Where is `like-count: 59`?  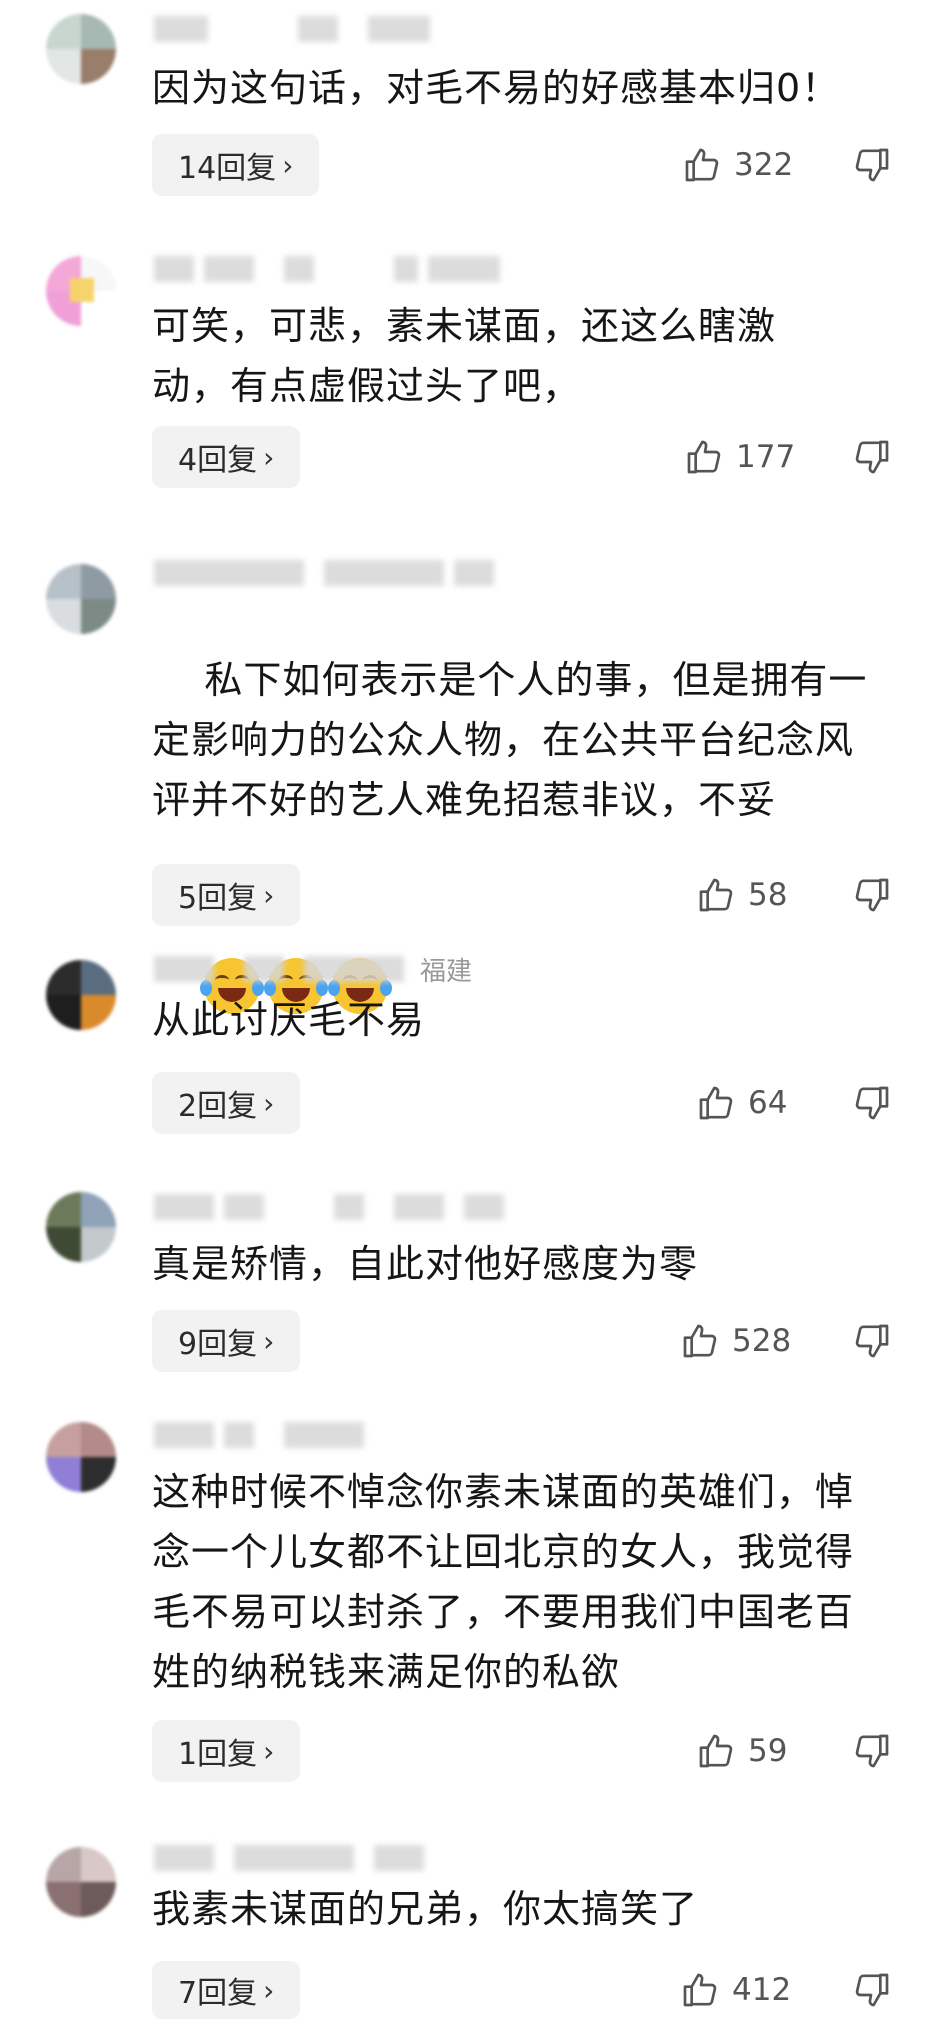
like-count: 59 is located at coordinates (768, 1751).